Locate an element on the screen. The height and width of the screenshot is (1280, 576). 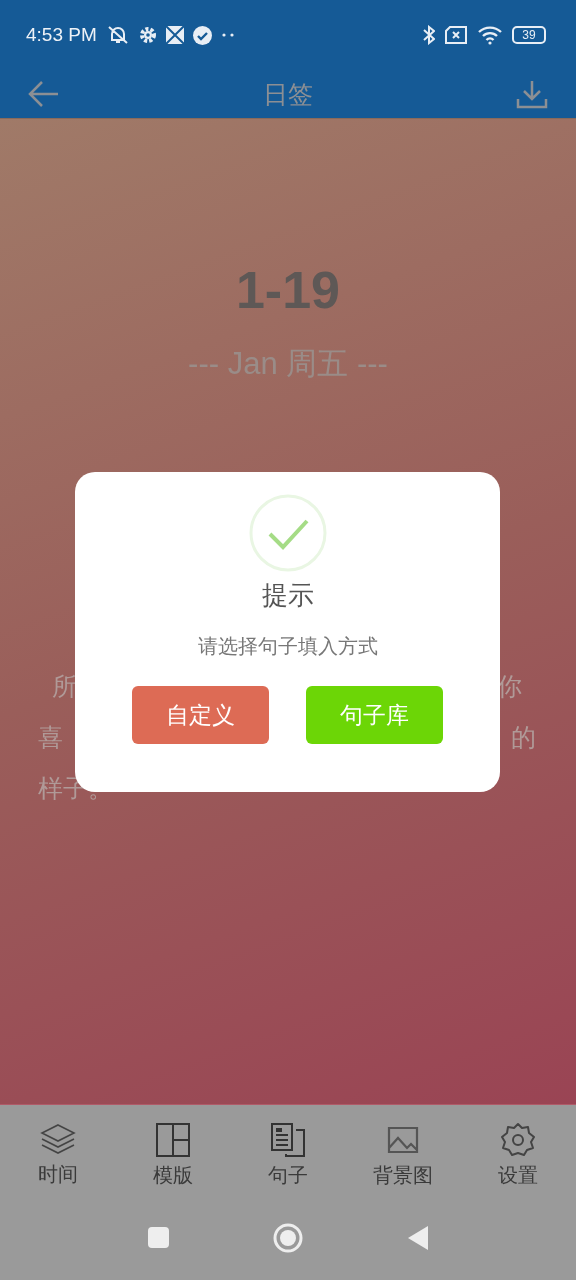
nav-label: 句子 is located at coordinates (287, 1175).